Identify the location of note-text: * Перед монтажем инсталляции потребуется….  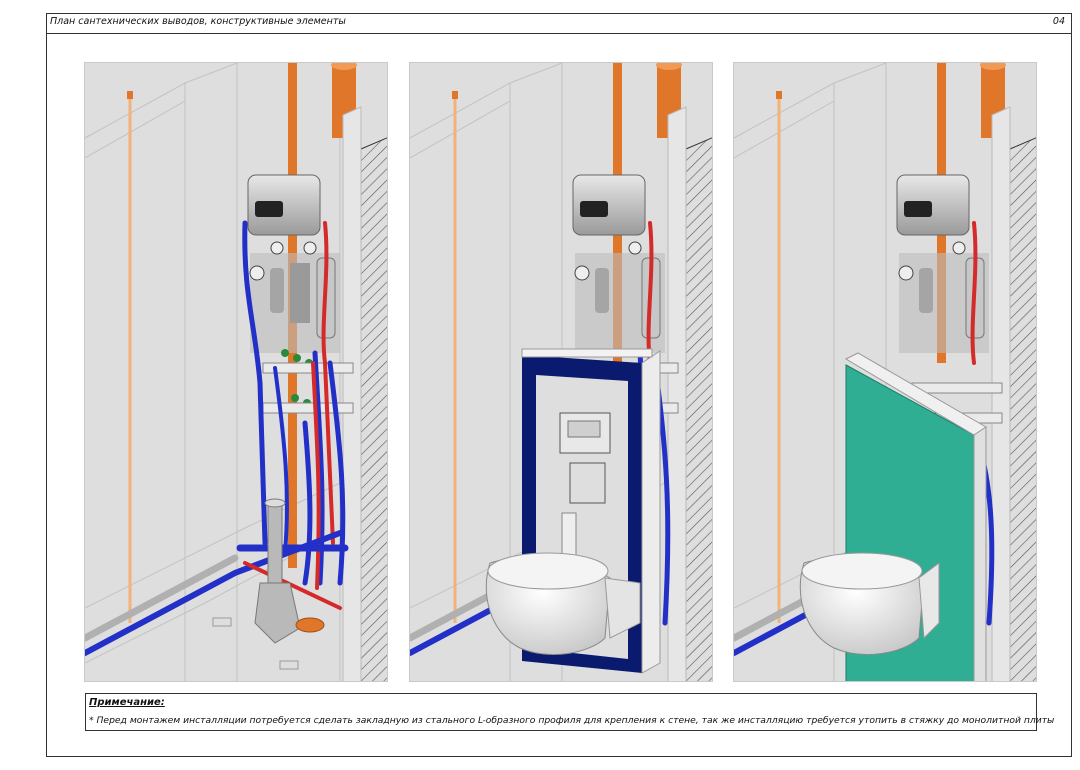
(572, 720).